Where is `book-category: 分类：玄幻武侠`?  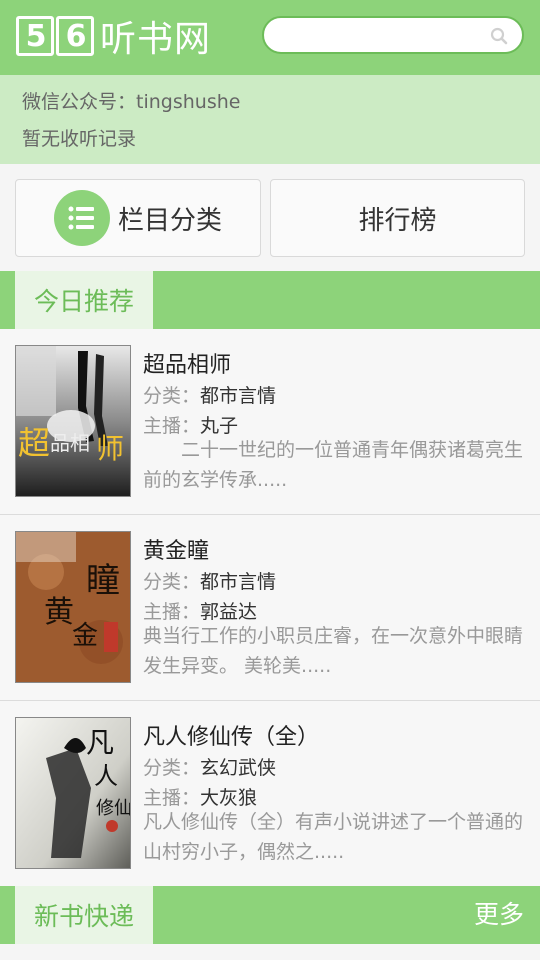
book-category: 分类：玄幻武侠 is located at coordinates (209, 766).